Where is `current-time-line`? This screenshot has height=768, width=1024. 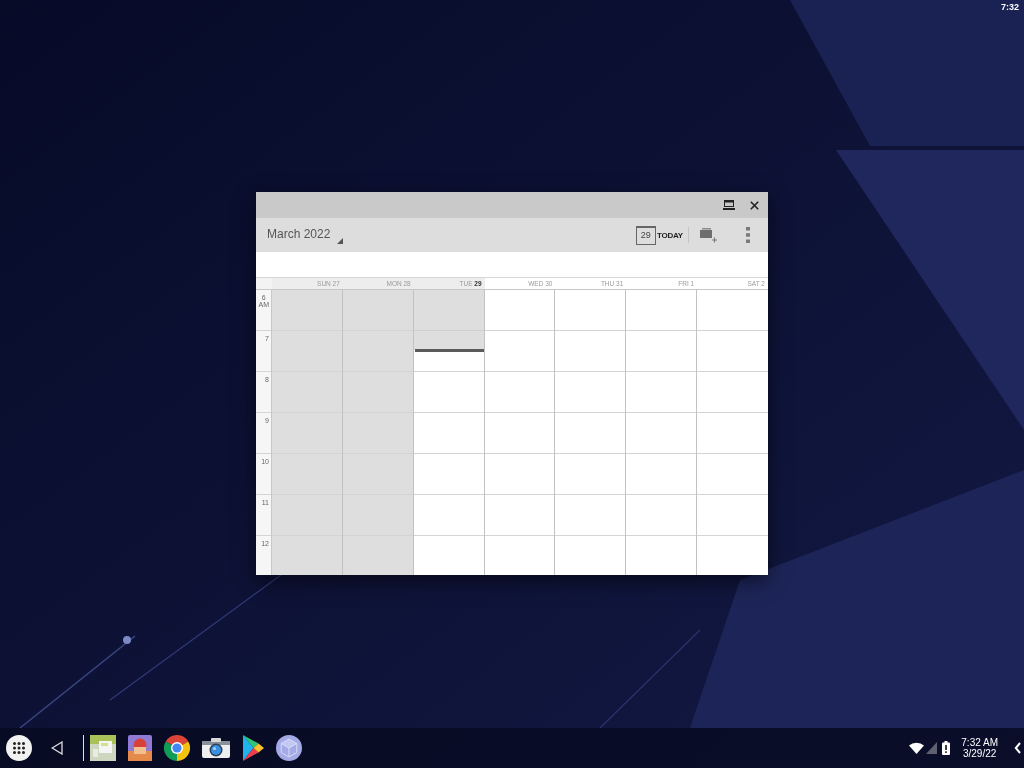 current-time-line is located at coordinates (449, 350).